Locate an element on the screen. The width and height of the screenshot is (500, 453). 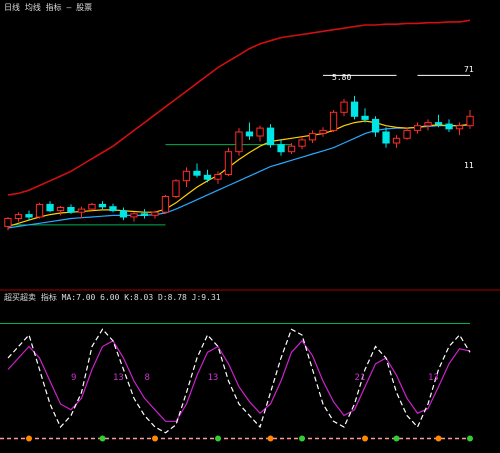
pivot-high-label: 5.80 is located at coordinates (341, 77).